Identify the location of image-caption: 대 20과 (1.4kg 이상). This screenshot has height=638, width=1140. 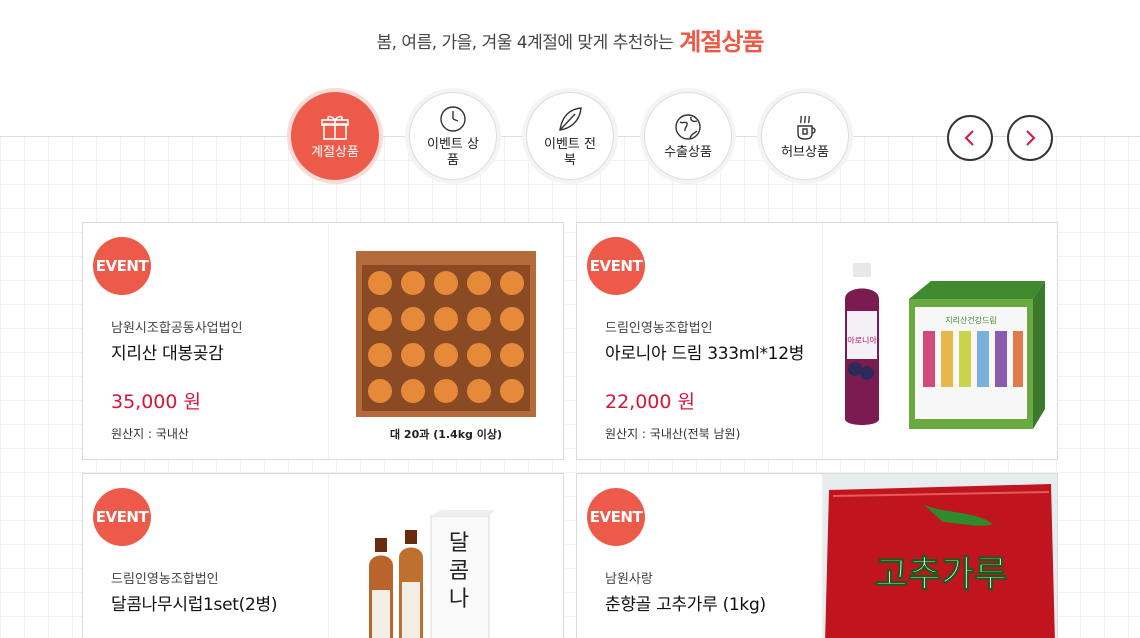
(446, 434).